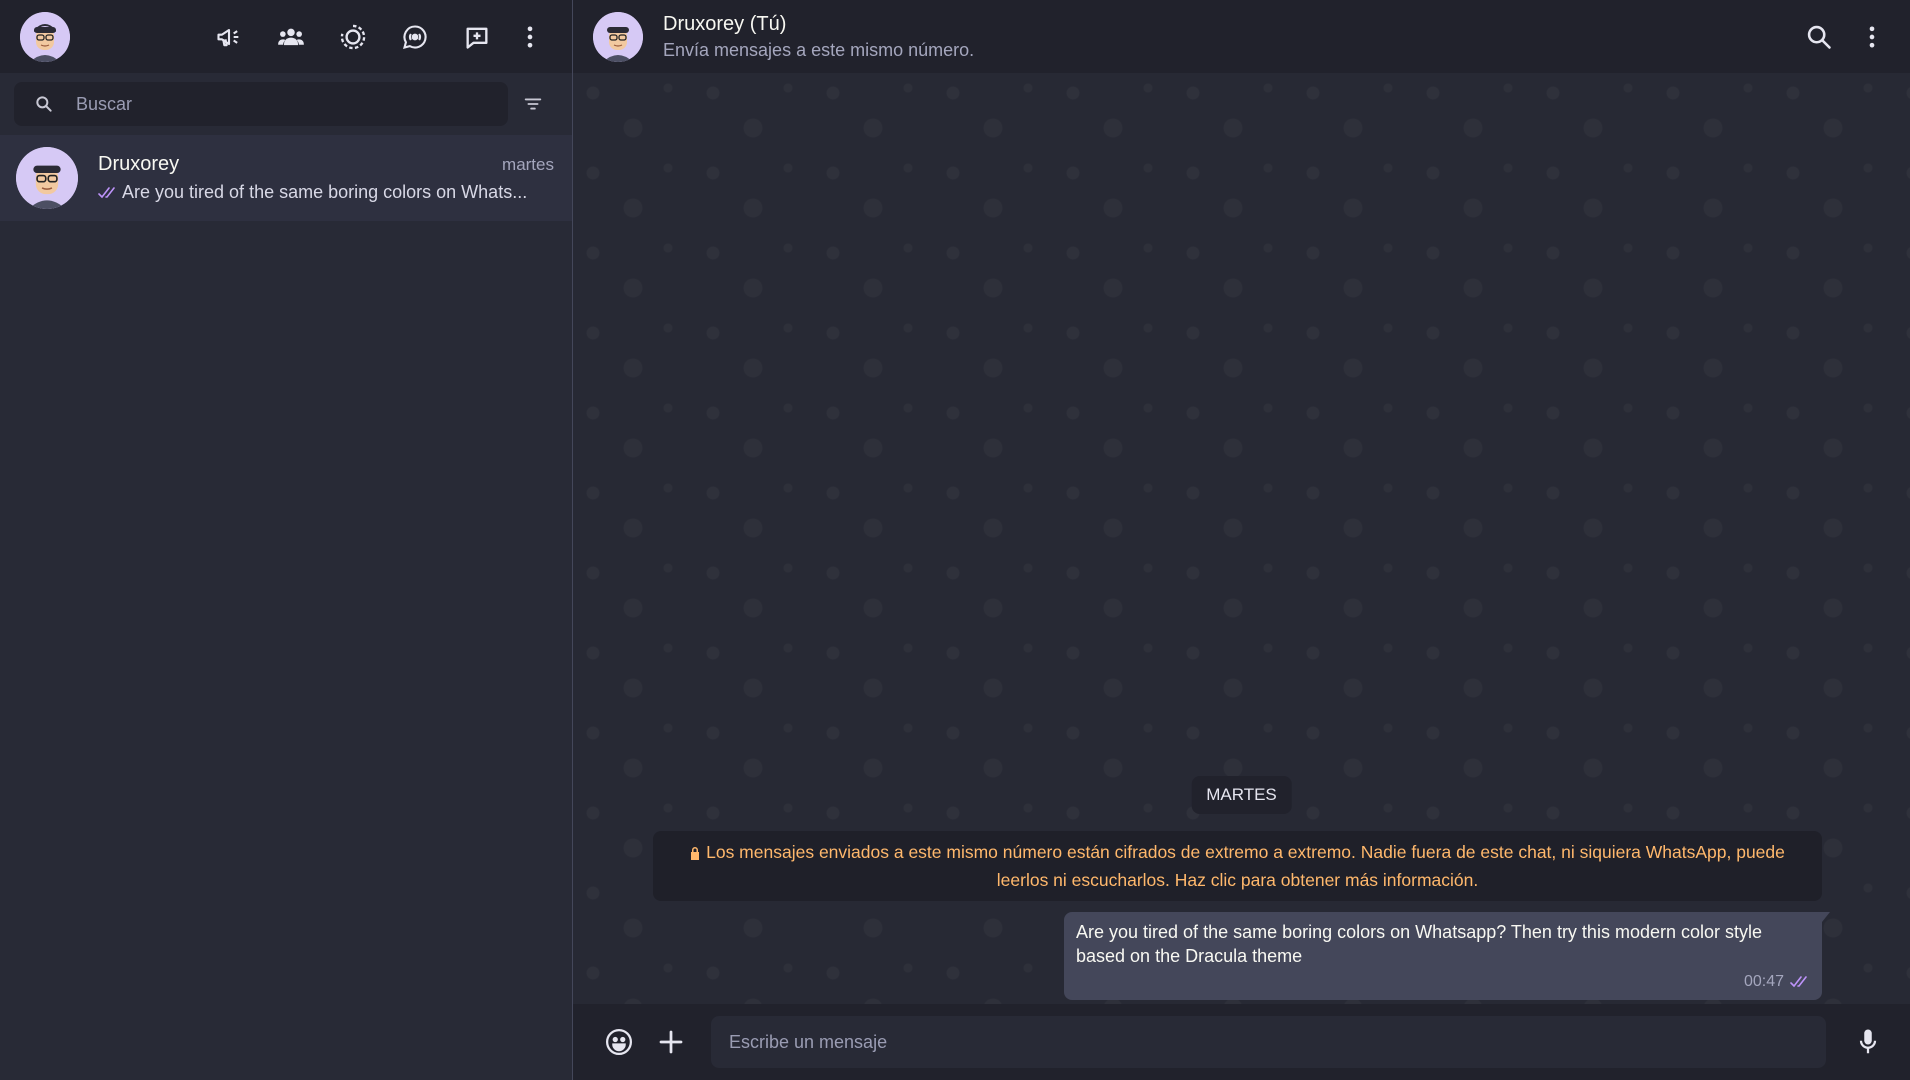 This screenshot has width=1910, height=1080. What do you see at coordinates (1268, 1042) in the screenshot?
I see `message-input` at bounding box center [1268, 1042].